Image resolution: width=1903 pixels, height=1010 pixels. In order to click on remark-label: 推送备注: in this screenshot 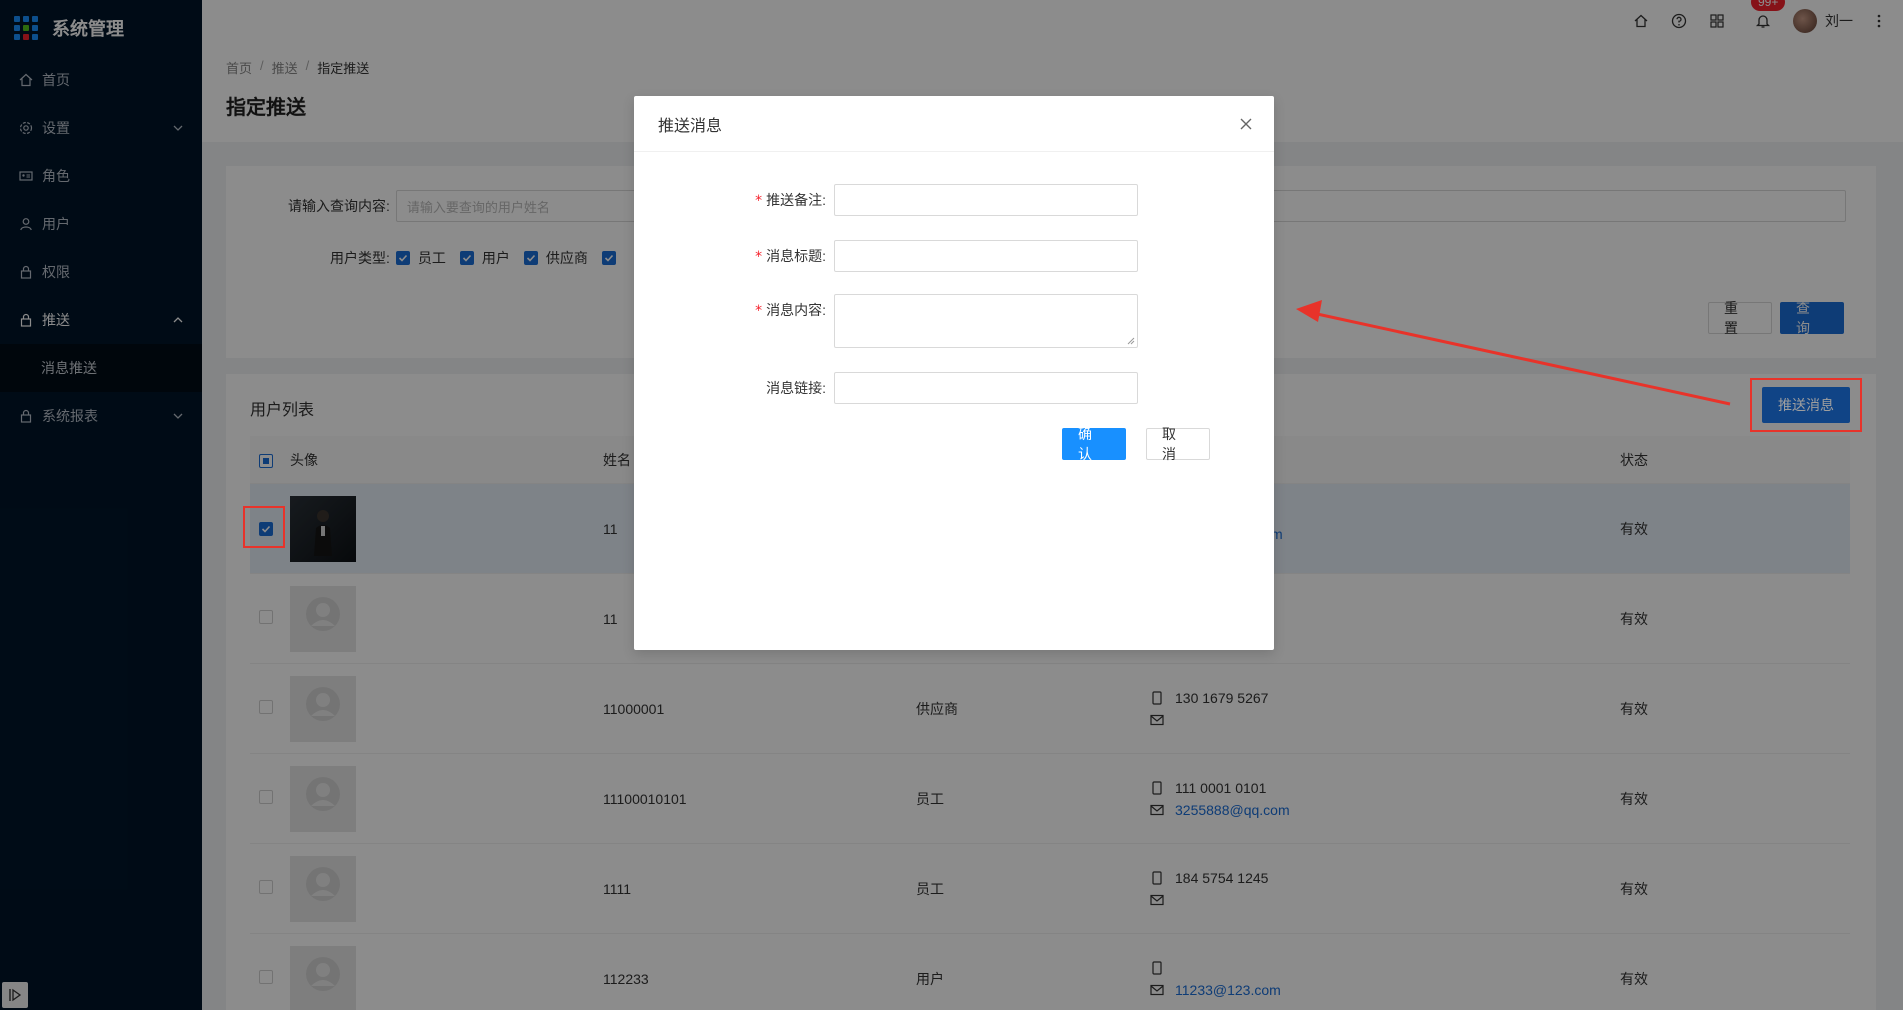, I will do `click(796, 200)`.